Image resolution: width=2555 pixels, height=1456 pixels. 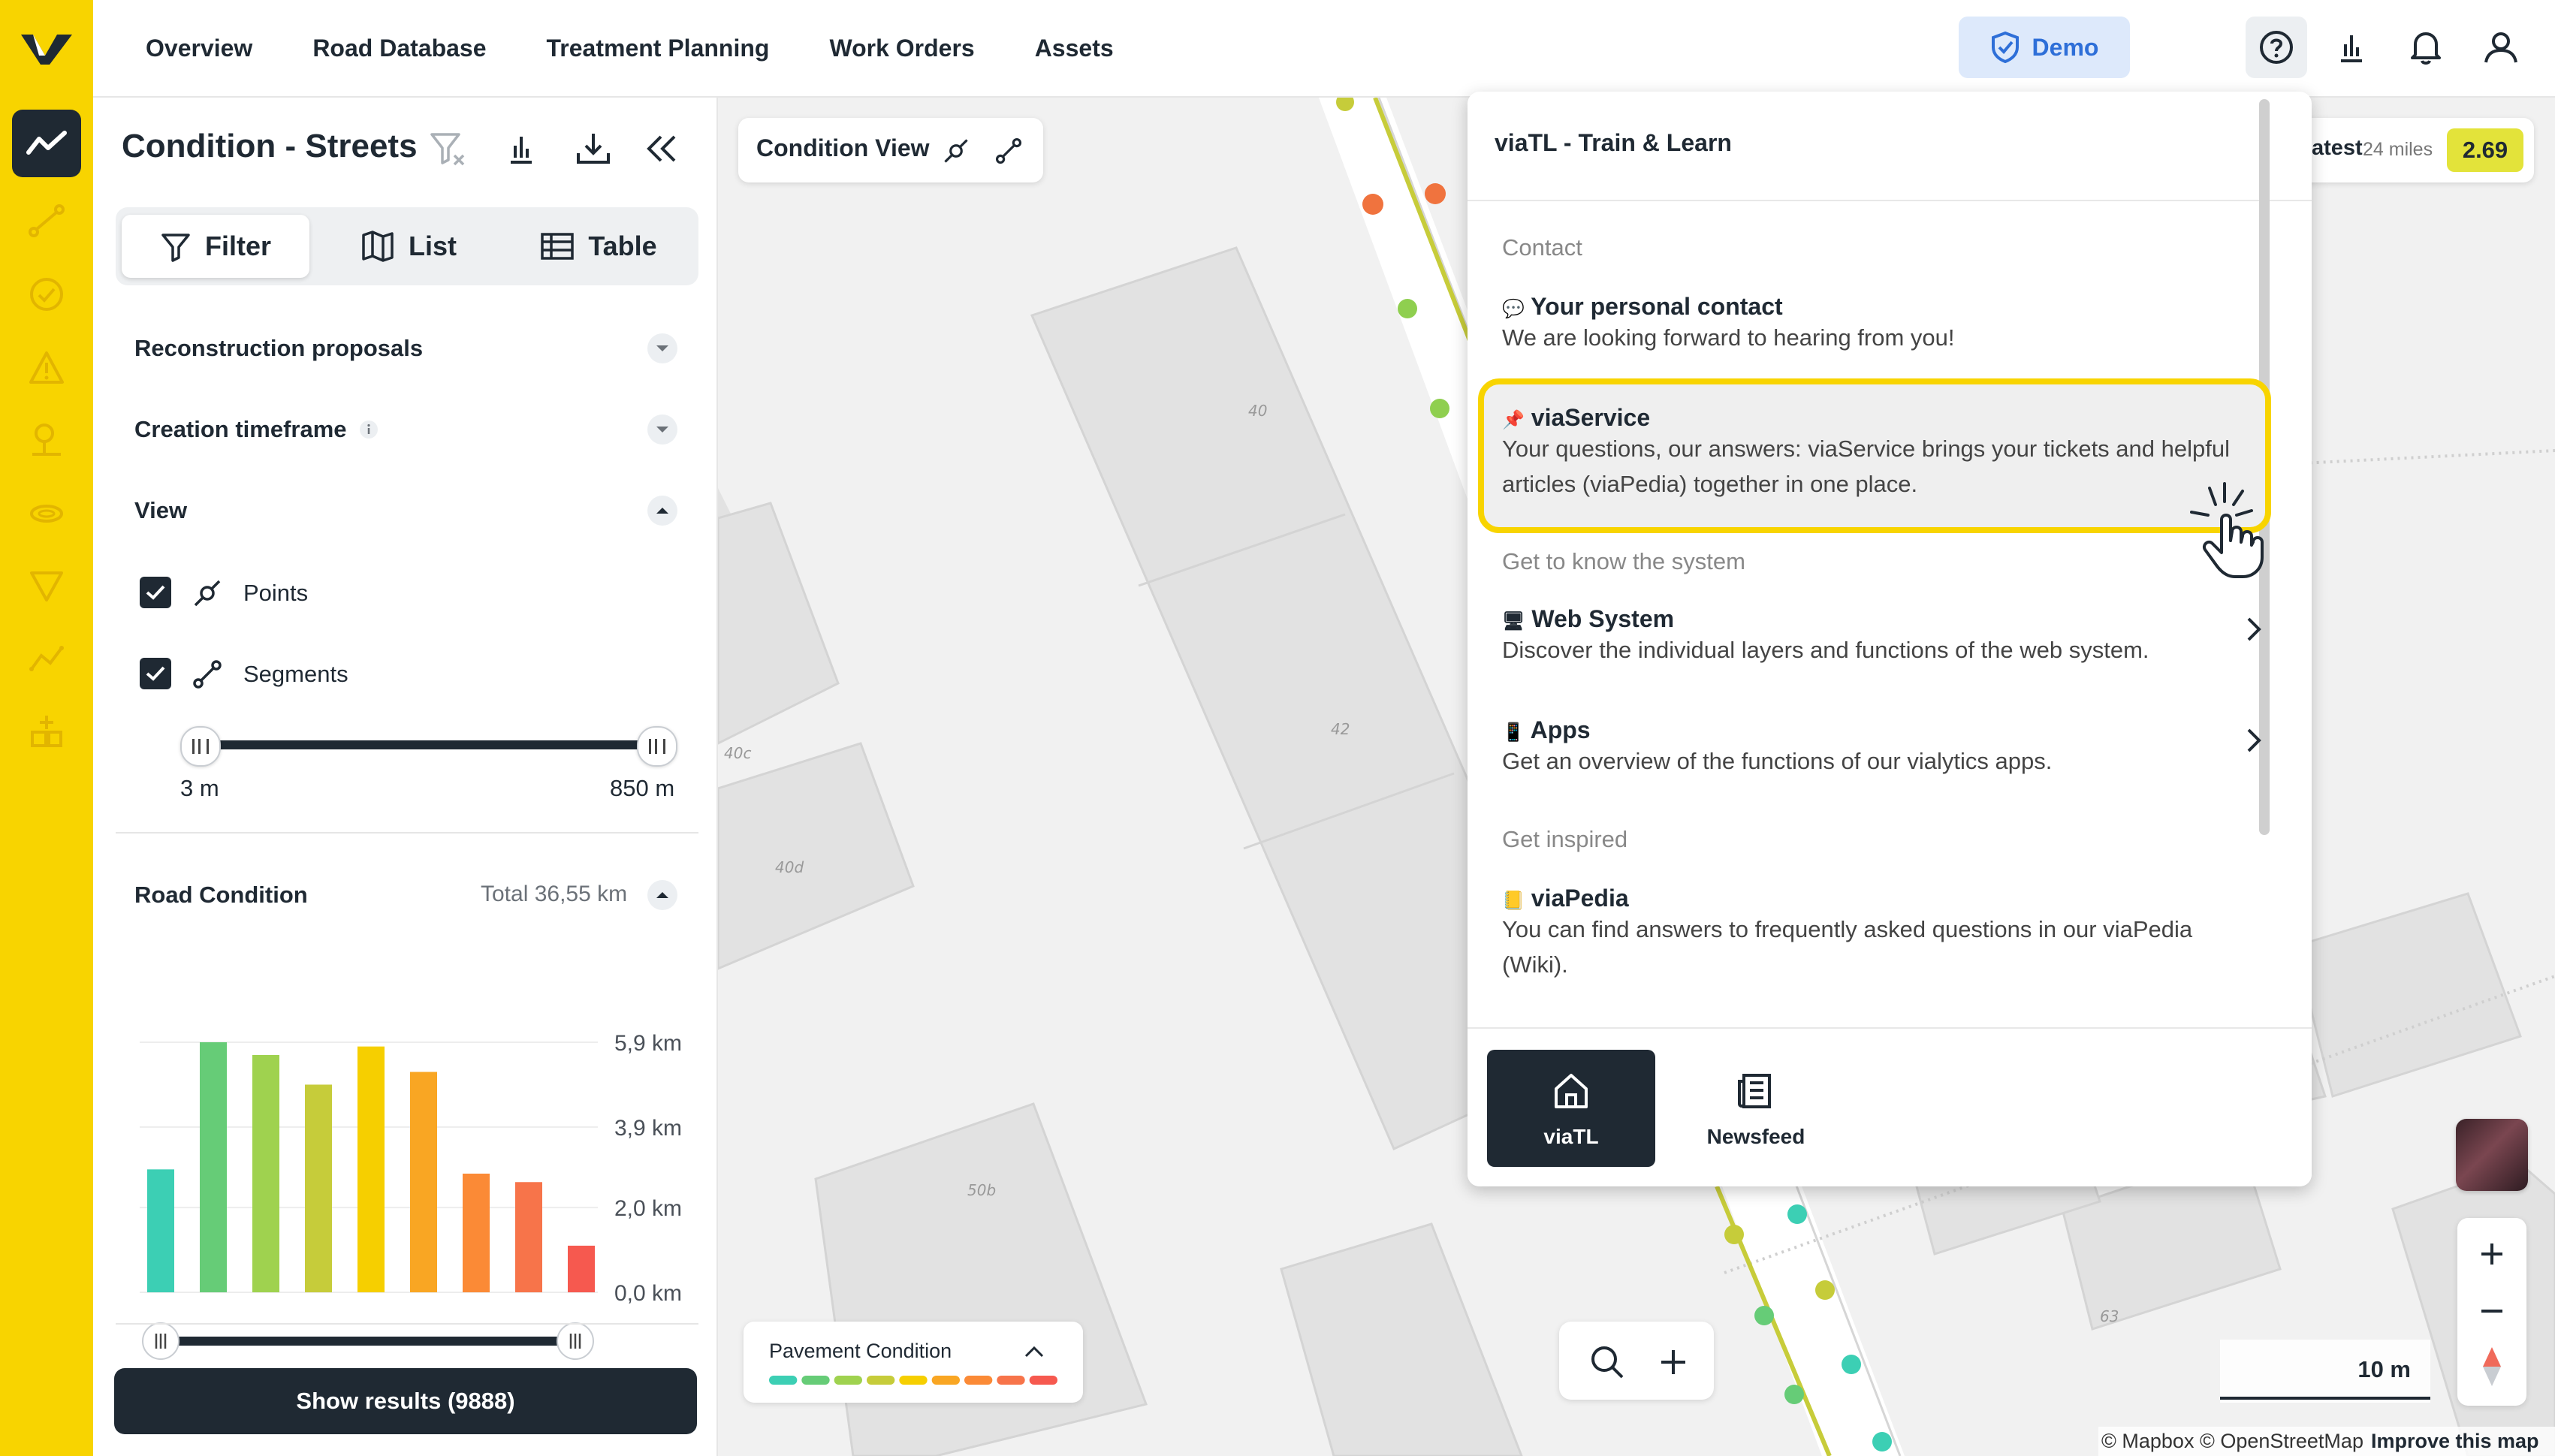 I want to click on zoom-in-icon, so click(x=2492, y=1254).